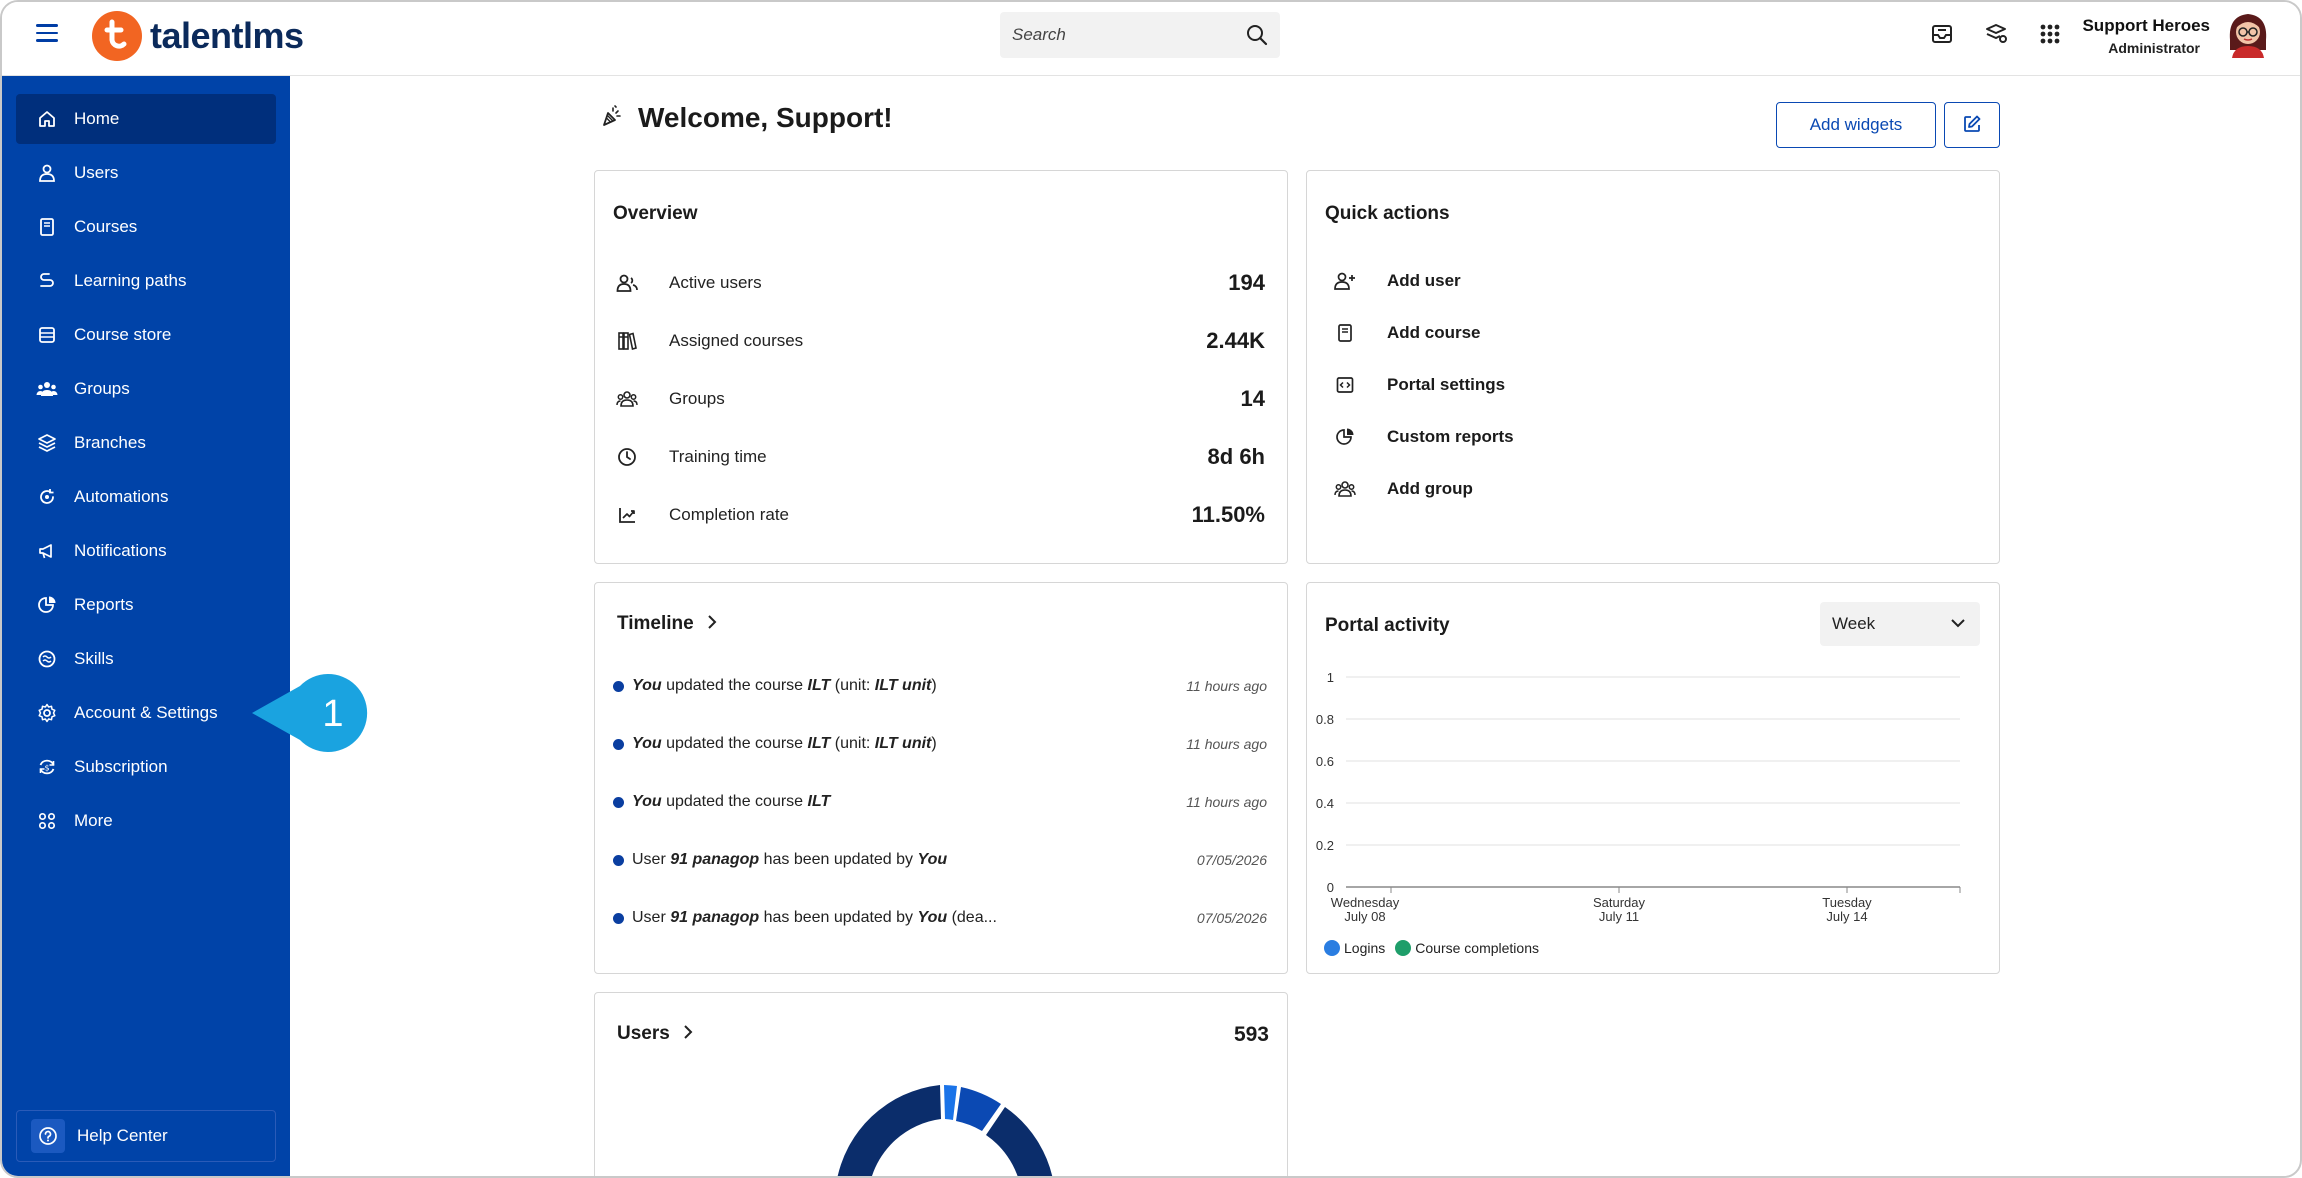 This screenshot has width=2302, height=1178. I want to click on x-tick-label: July 08, so click(1364, 916).